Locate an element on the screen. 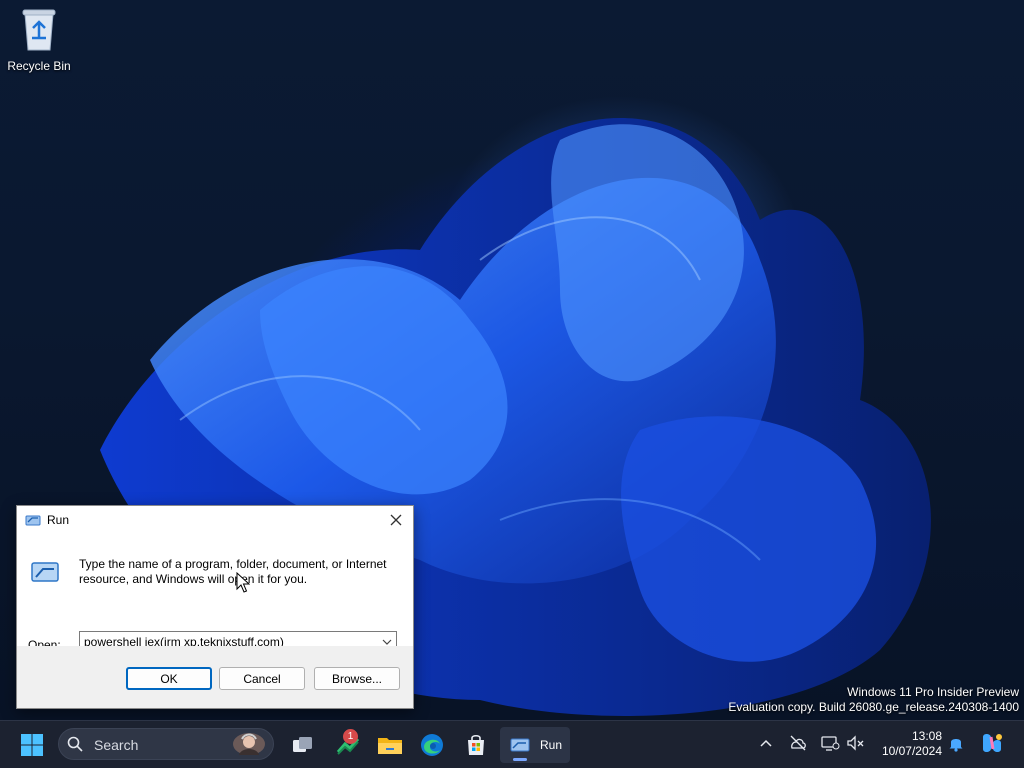  taskbar-search: Search is located at coordinates (166, 744).